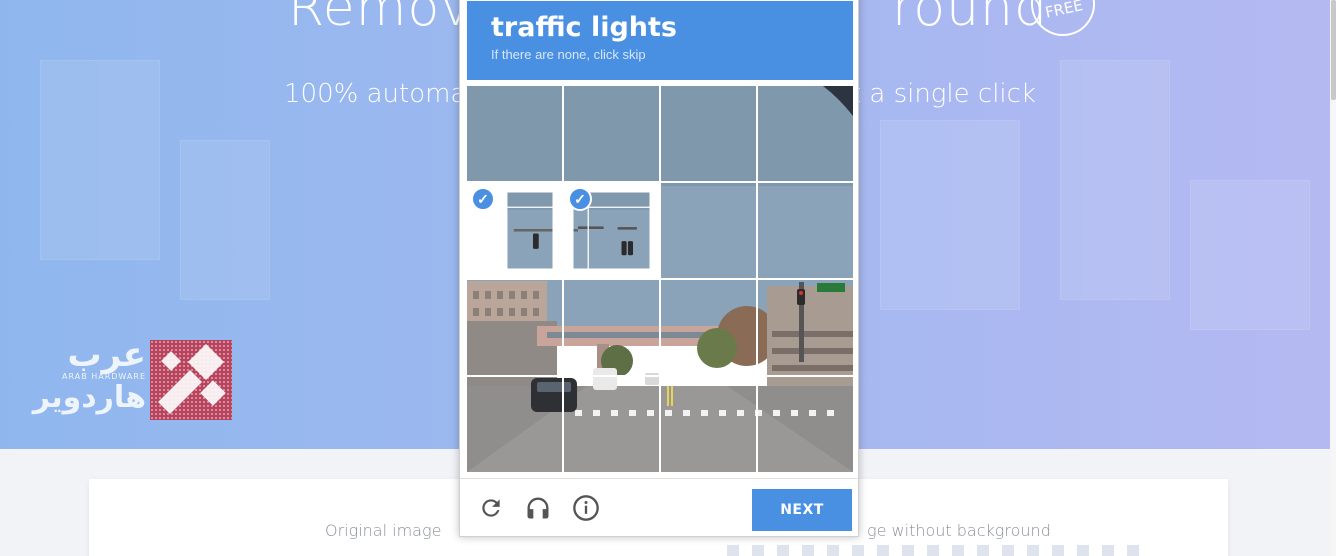 This screenshot has width=1336, height=556. What do you see at coordinates (586, 508) in the screenshot?
I see `info-icon` at bounding box center [586, 508].